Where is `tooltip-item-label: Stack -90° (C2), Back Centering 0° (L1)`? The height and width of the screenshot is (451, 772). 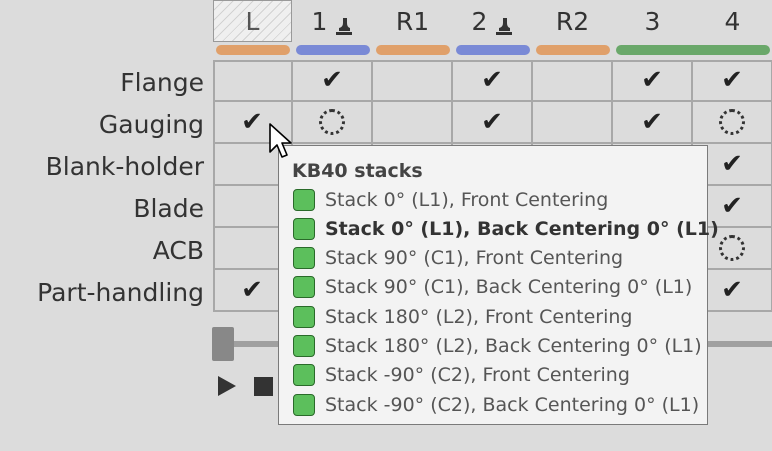 tooltip-item-label: Stack -90° (C2), Back Centering 0° (L1) is located at coordinates (512, 404).